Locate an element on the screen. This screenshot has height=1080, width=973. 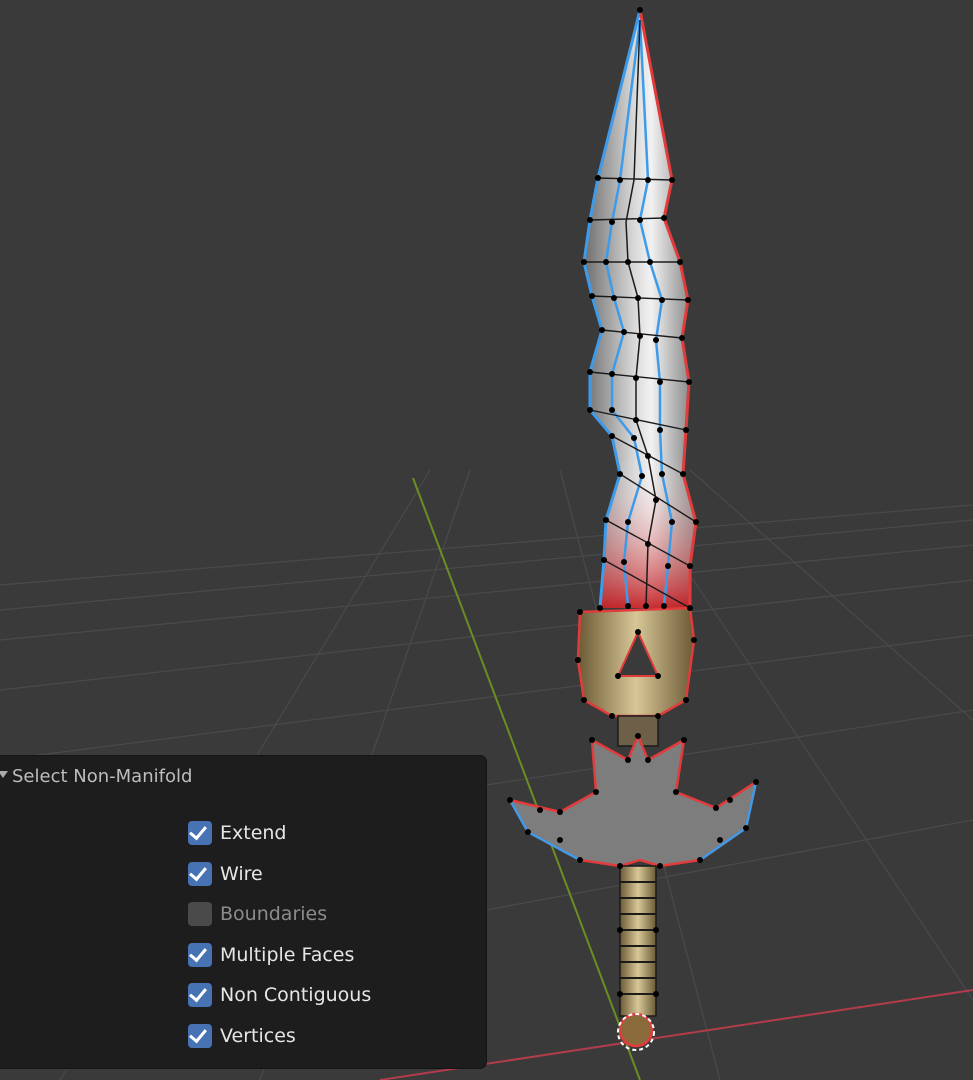
panel-title: Select Non-Manifold is located at coordinates (102, 776).